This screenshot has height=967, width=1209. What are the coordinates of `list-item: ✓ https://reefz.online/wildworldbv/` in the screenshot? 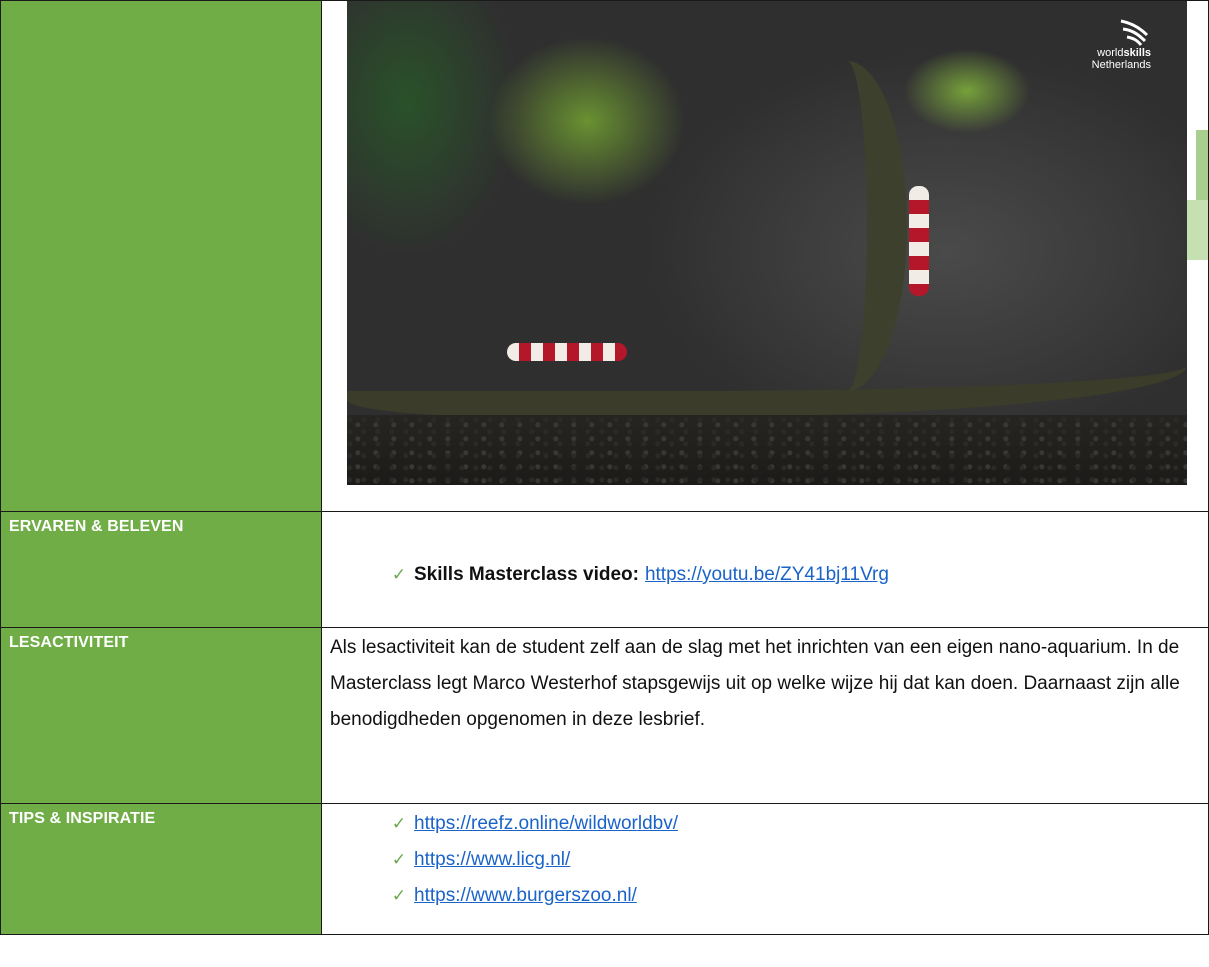 It's located at (796, 824).